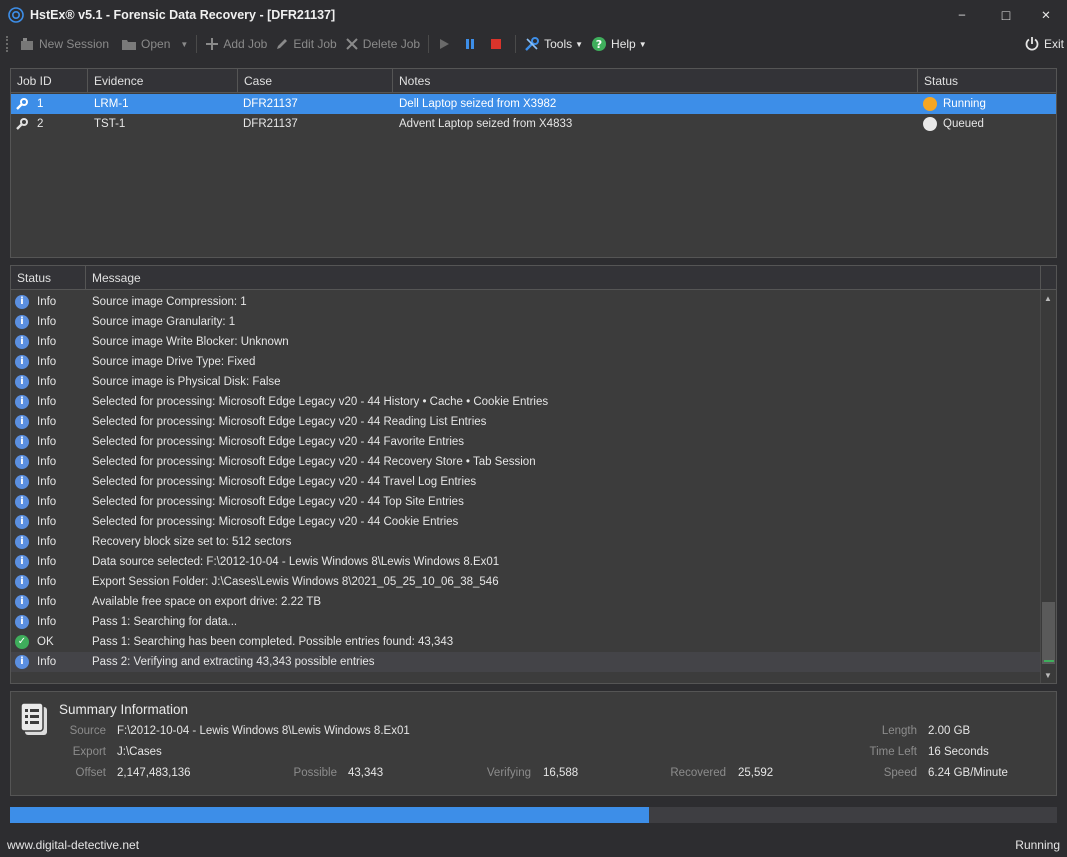  What do you see at coordinates (315, 81) in the screenshot?
I see `column-header-case: Case` at bounding box center [315, 81].